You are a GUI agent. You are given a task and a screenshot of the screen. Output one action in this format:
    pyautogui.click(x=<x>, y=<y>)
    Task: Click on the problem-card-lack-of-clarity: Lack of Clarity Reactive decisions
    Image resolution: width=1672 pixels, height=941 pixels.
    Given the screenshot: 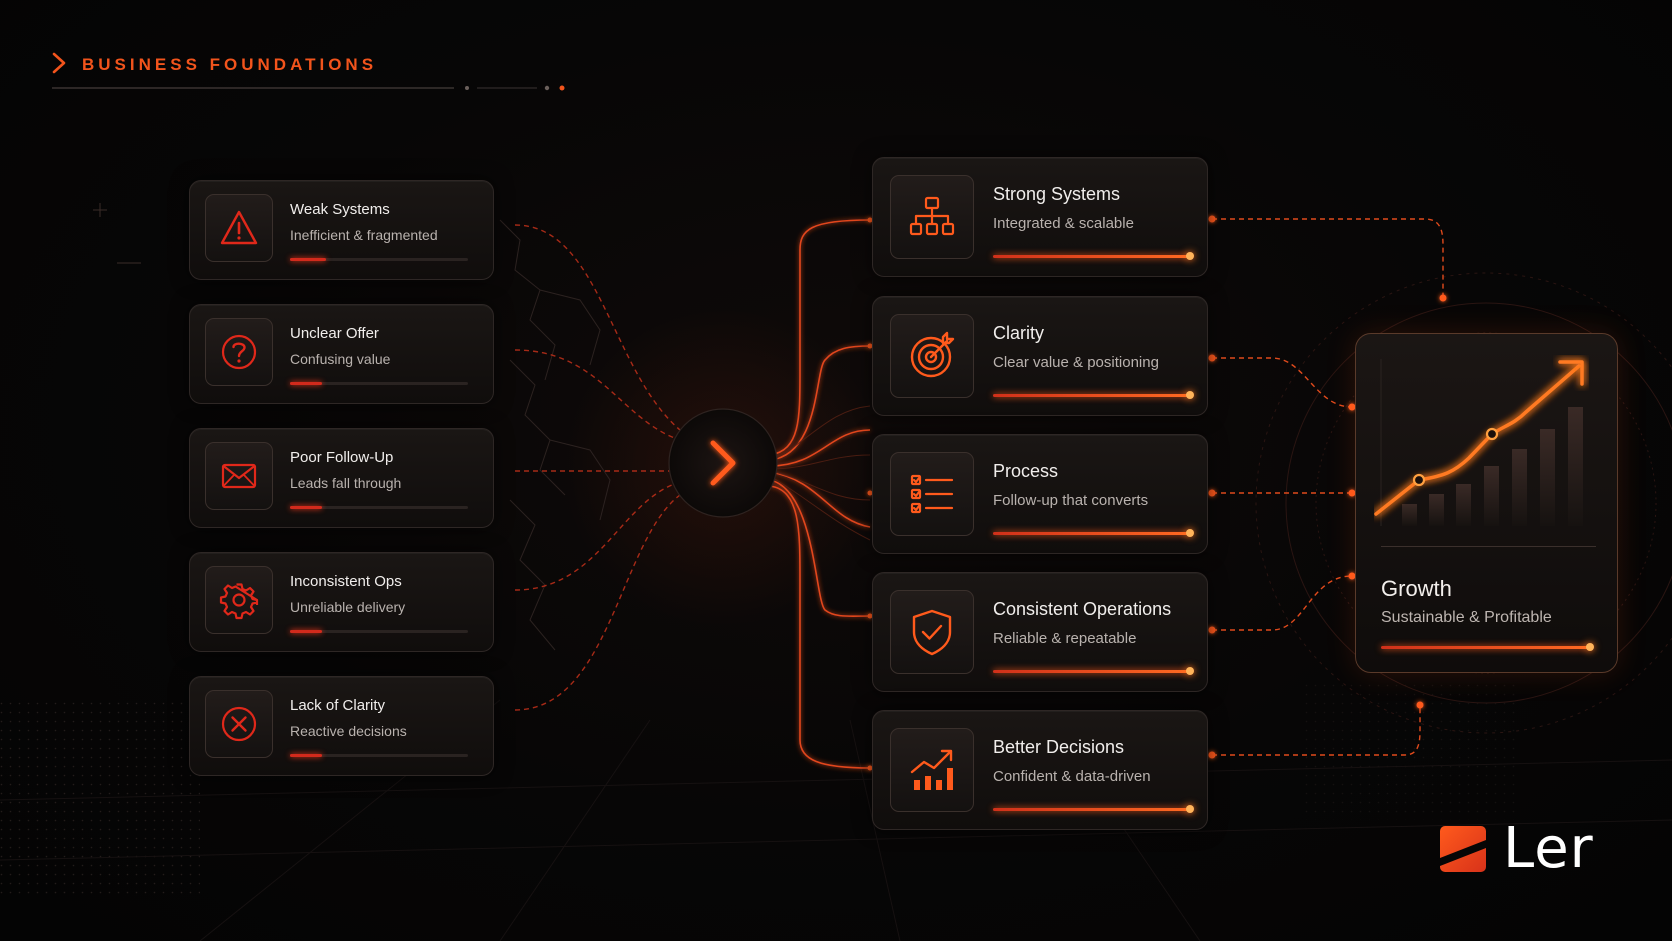 What is the action you would take?
    pyautogui.click(x=341, y=726)
    